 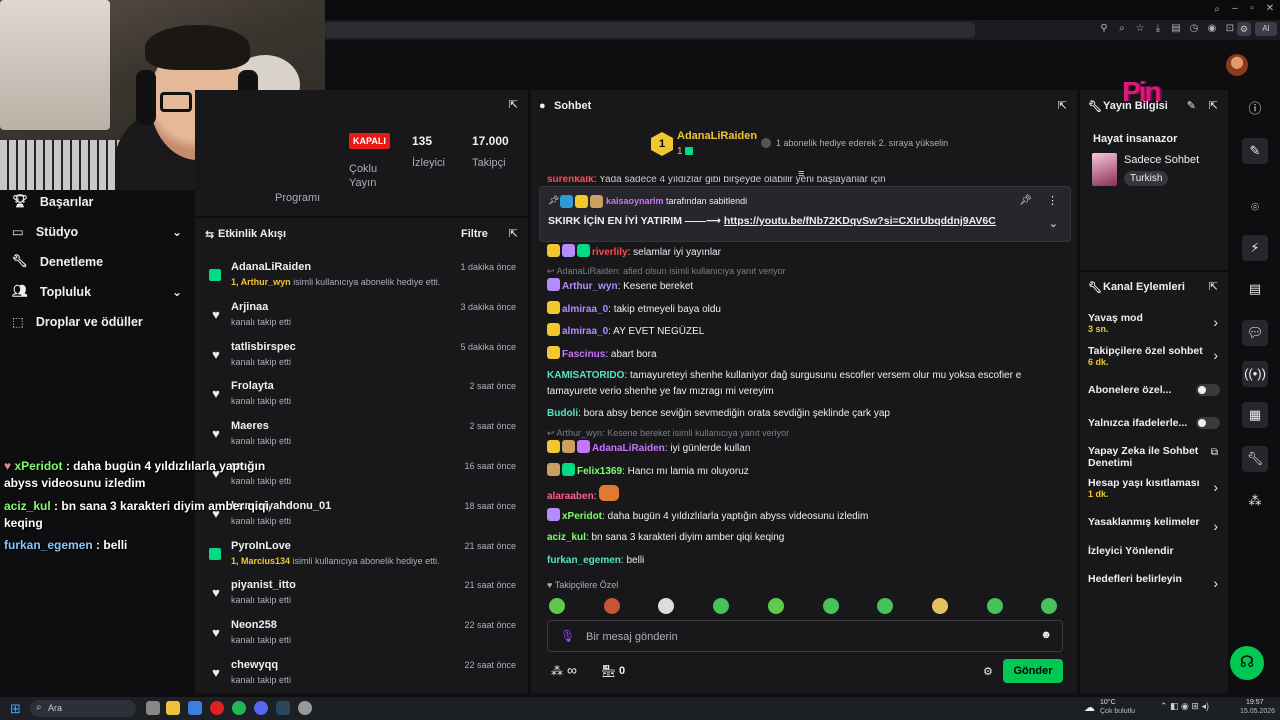 I want to click on channel-action-row: Yapay Zeka ile Sohbet Denetimi ⧉, so click(x=1153, y=457).